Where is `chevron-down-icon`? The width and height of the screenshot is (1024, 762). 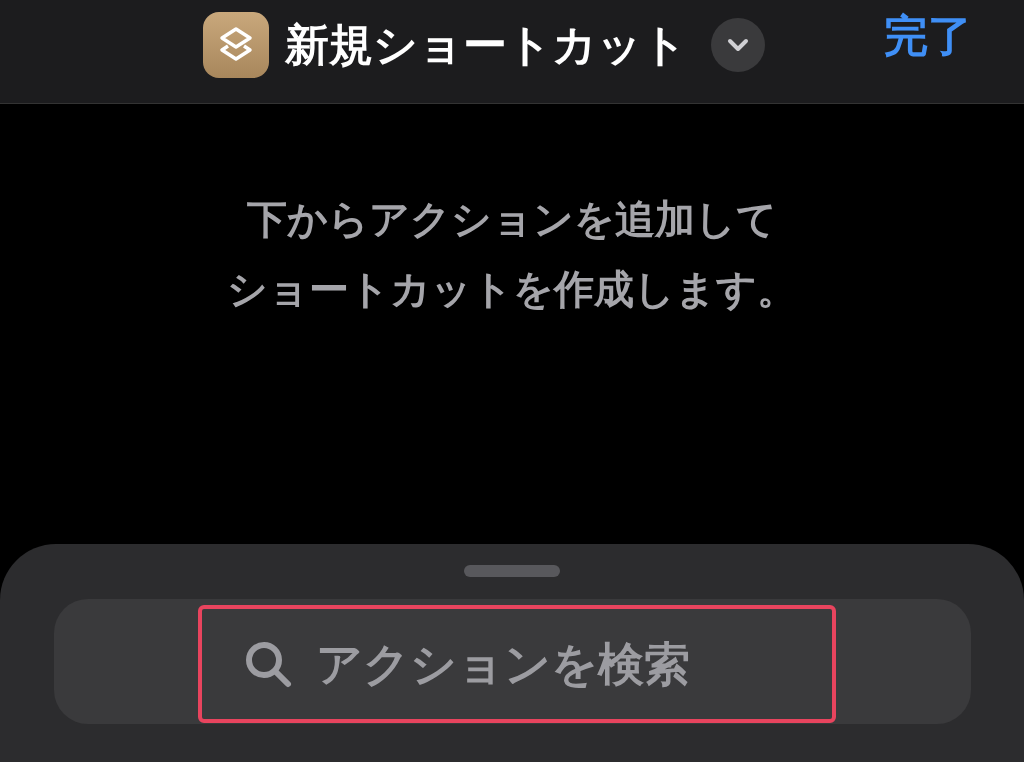
chevron-down-icon is located at coordinates (738, 44).